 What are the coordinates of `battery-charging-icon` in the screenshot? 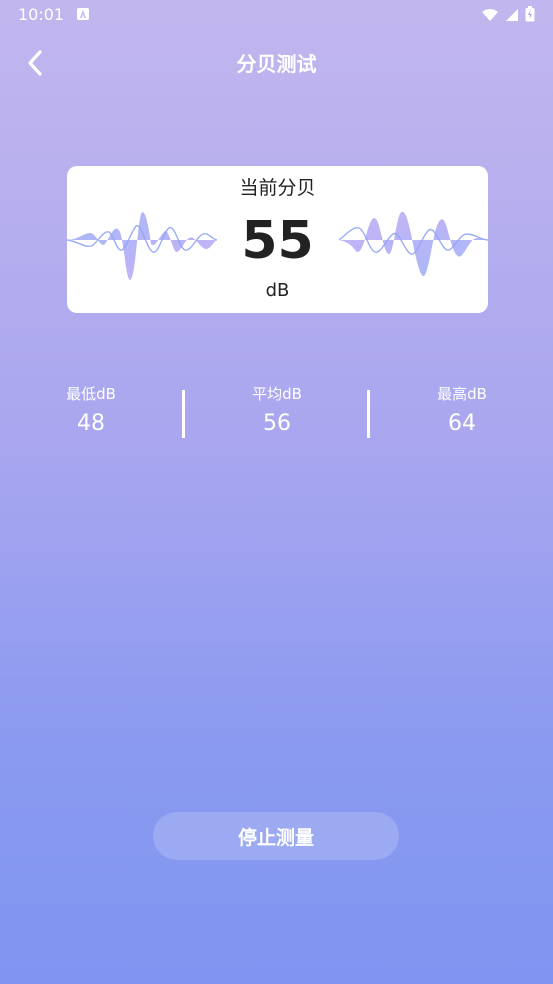 It's located at (530, 16).